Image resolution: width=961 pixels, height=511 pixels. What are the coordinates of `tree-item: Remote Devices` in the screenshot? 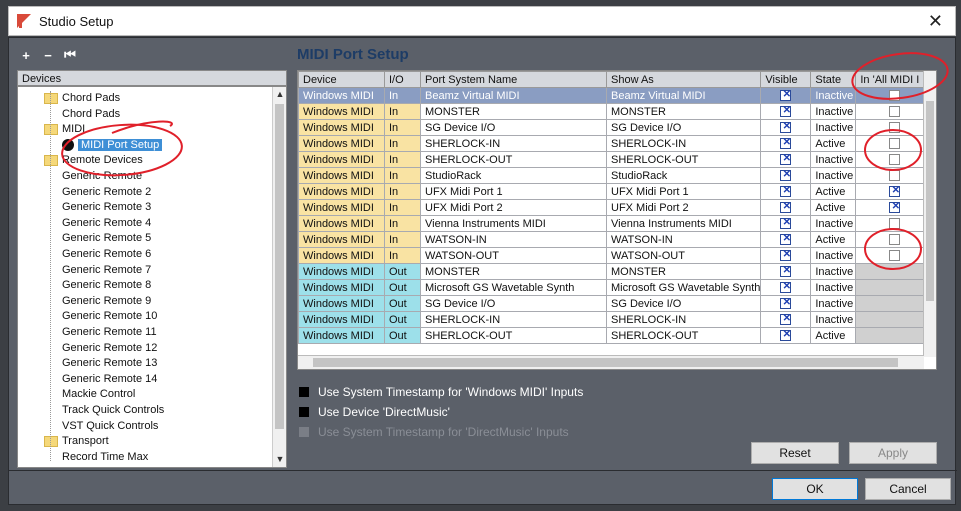 It's located at (93, 160).